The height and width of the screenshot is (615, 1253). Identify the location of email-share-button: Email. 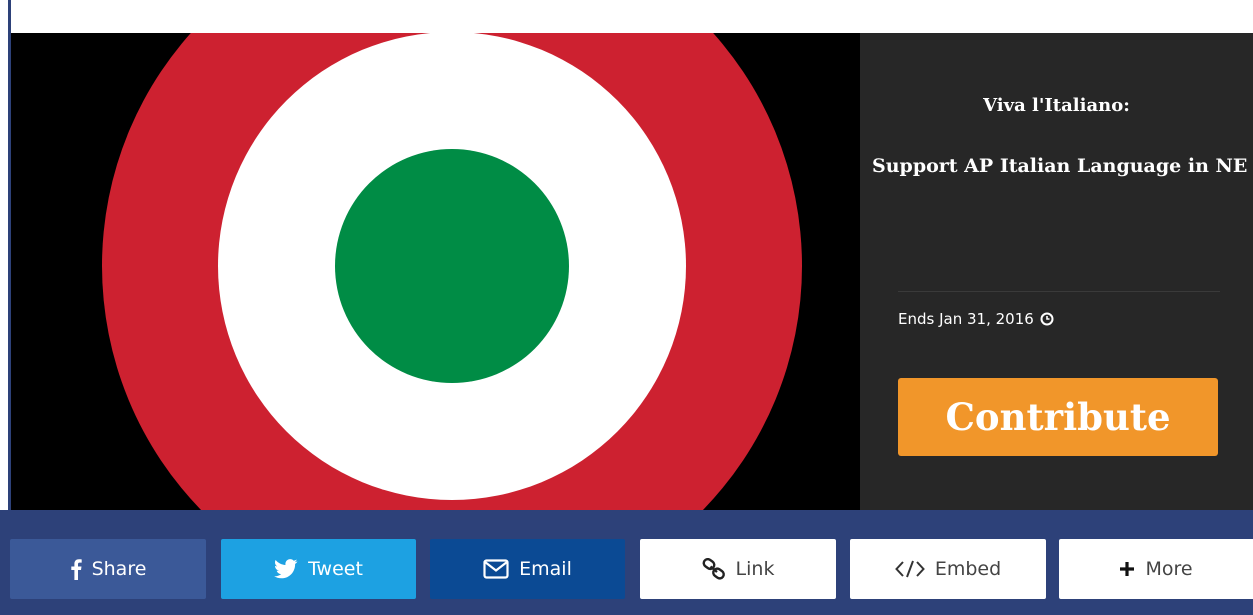
(527, 569).